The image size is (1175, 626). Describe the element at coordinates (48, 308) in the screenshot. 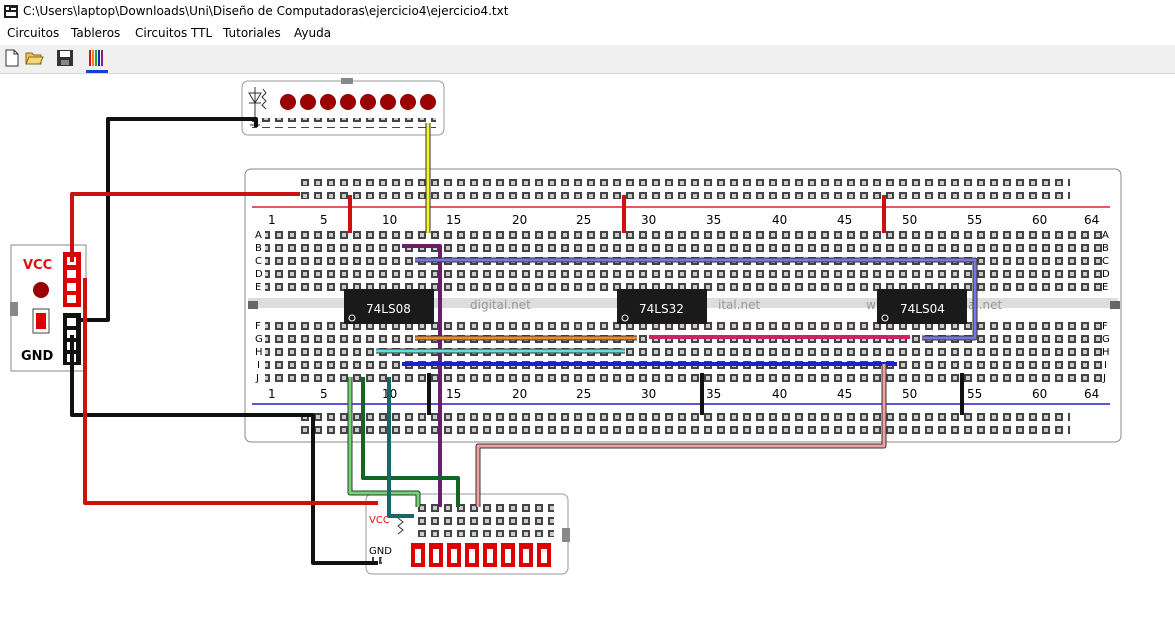

I see `power-module: VCC GND` at that location.